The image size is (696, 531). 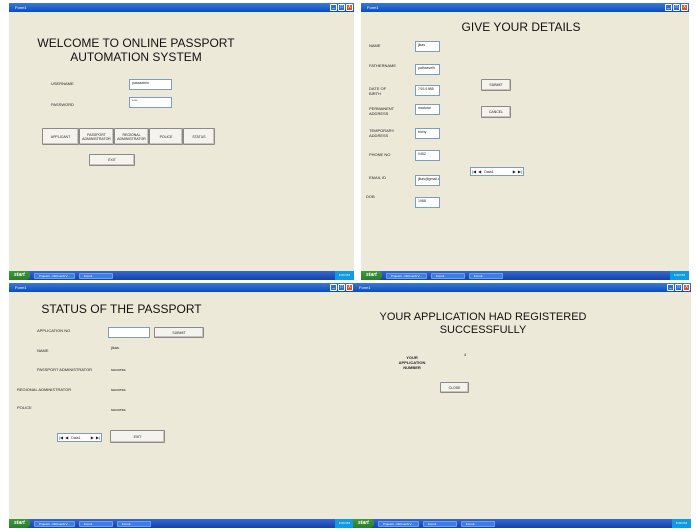 I want to click on temporary-address-label: TEMPORARY ADDRESS, so click(x=382, y=133).